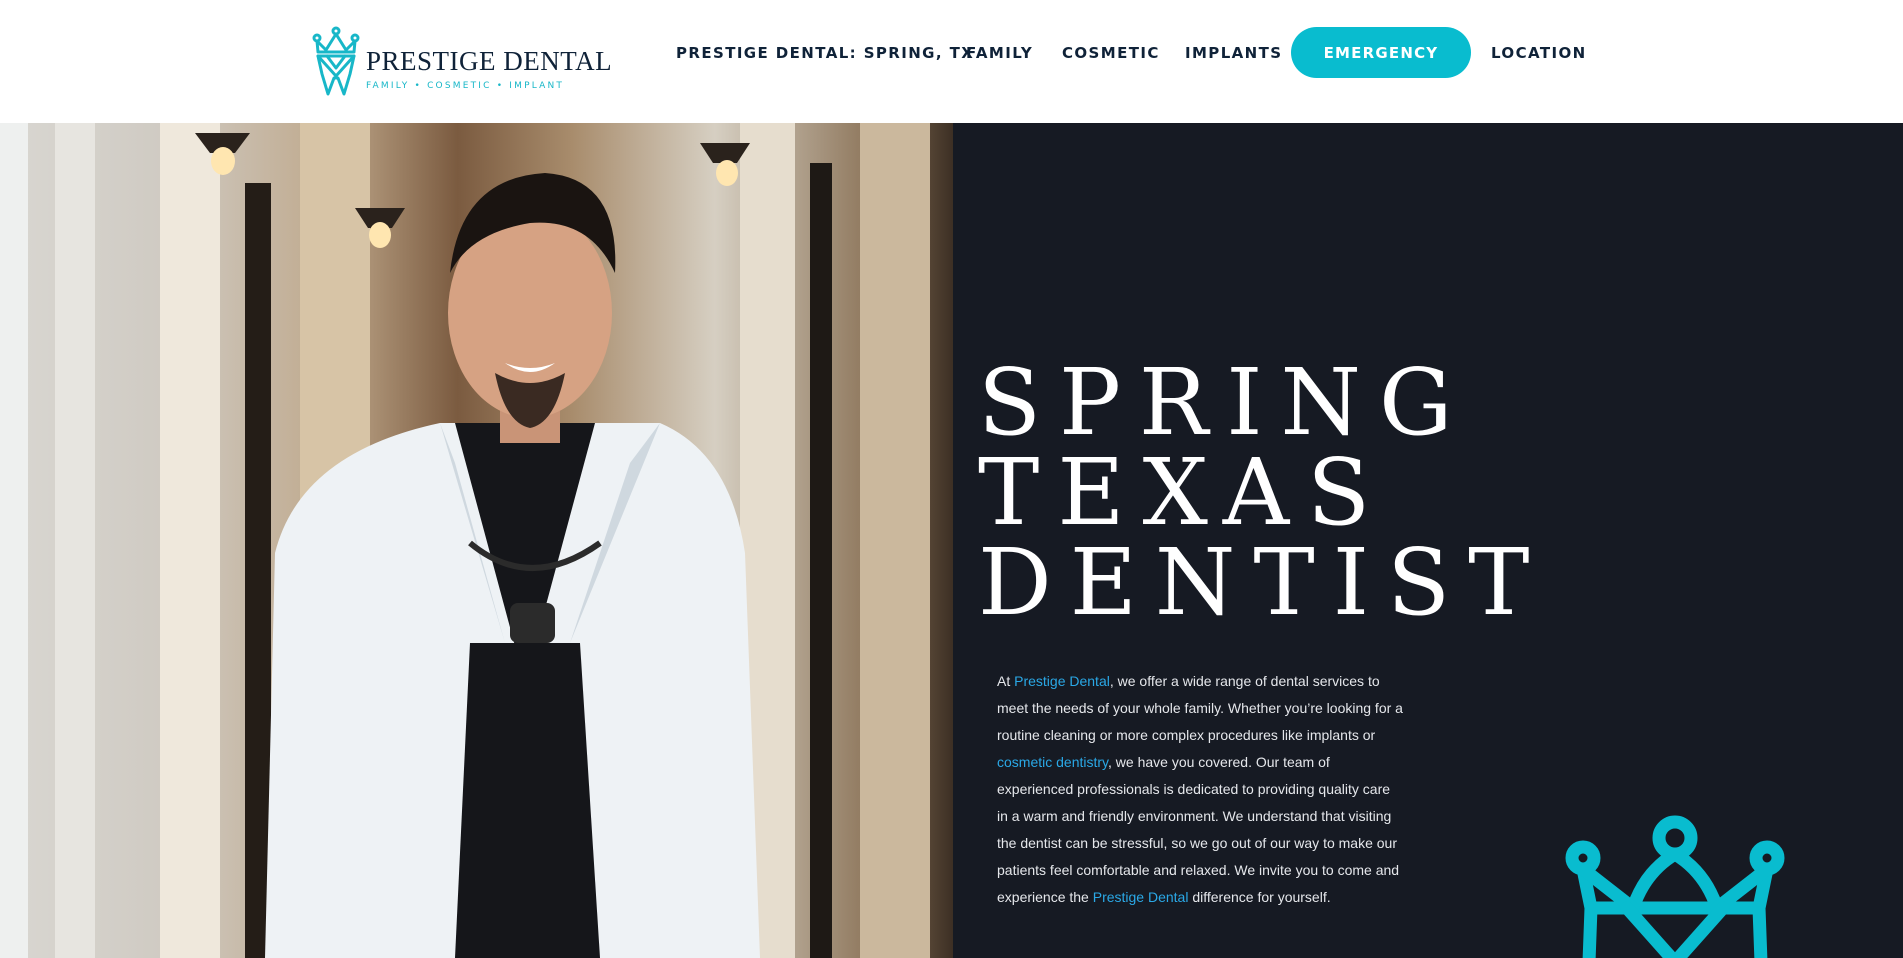  Describe the element at coordinates (1006, 681) in the screenshot. I see `intro-text-1: At` at that location.